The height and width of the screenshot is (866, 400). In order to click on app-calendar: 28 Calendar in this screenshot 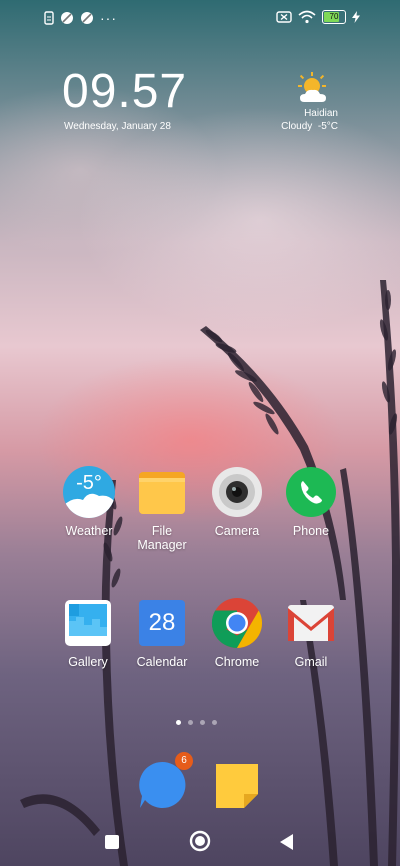, I will do `click(162, 633)`.